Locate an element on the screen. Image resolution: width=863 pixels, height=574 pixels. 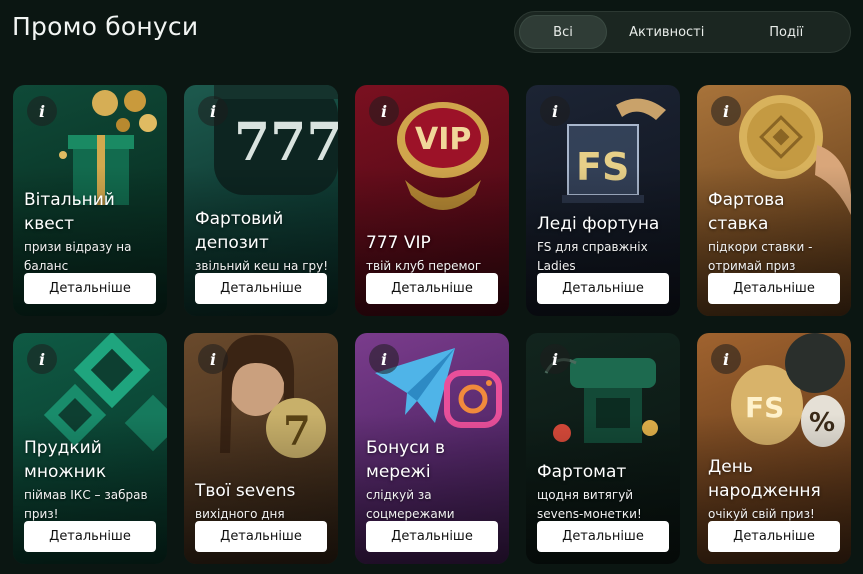
tab-activities: Активності is located at coordinates (667, 32).